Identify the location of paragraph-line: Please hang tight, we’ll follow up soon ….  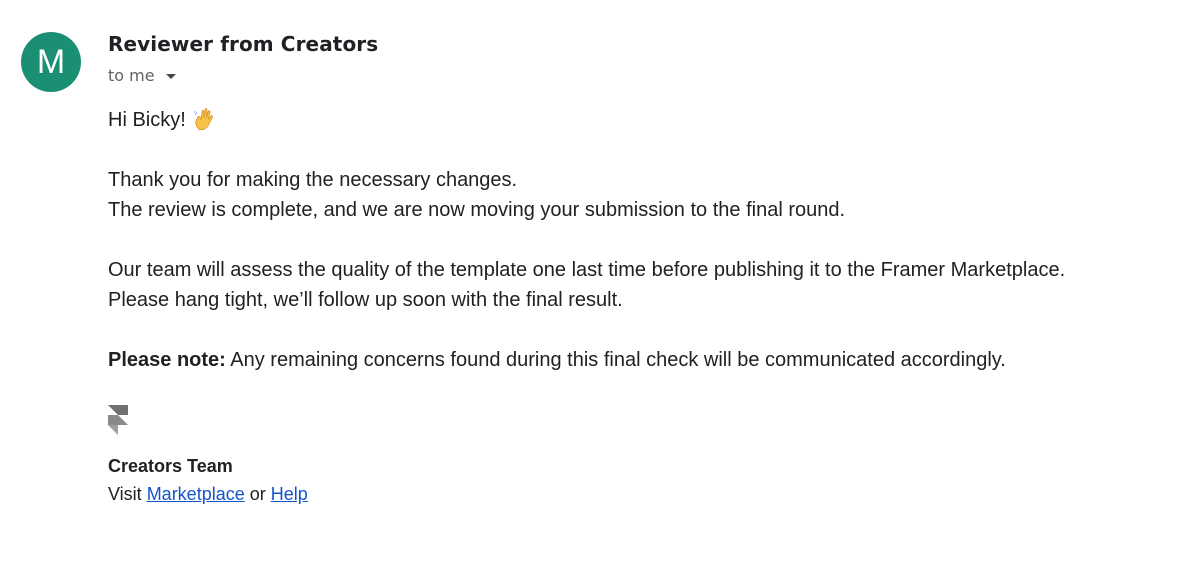
(365, 300).